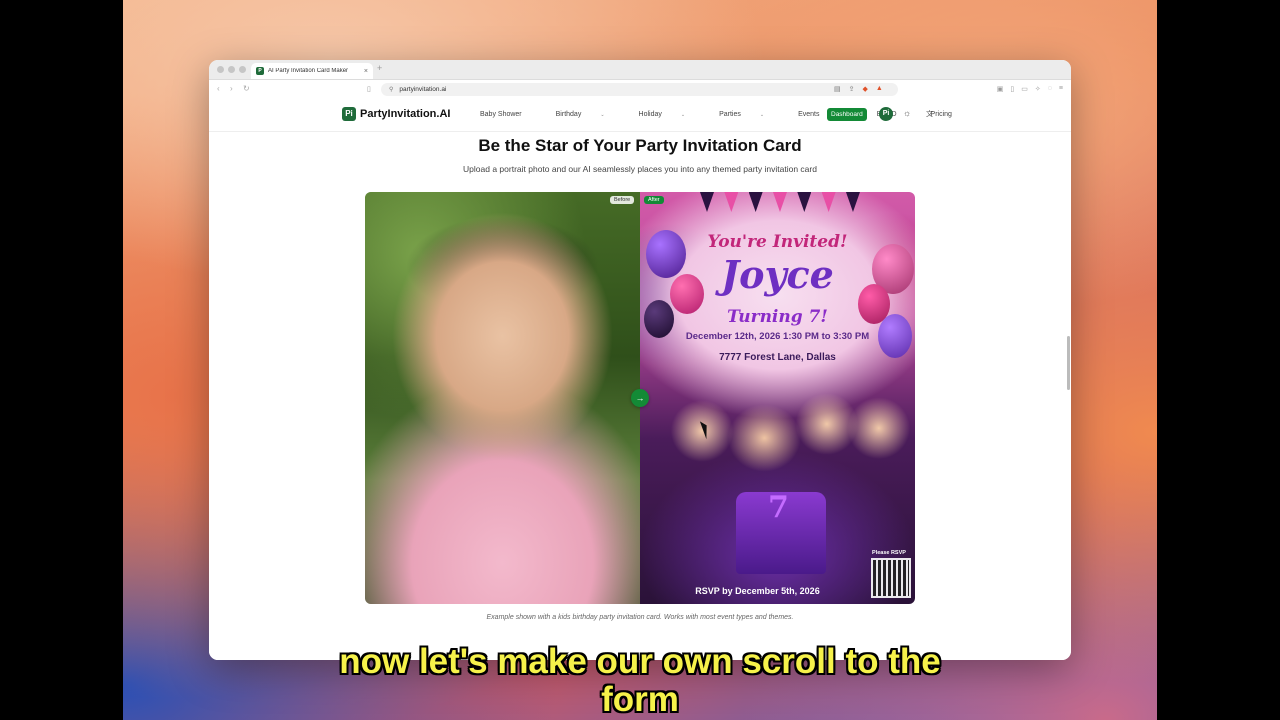 This screenshot has height=720, width=1280. Describe the element at coordinates (423, 89) in the screenshot. I see `url-text: partyinvitation.ai` at that location.